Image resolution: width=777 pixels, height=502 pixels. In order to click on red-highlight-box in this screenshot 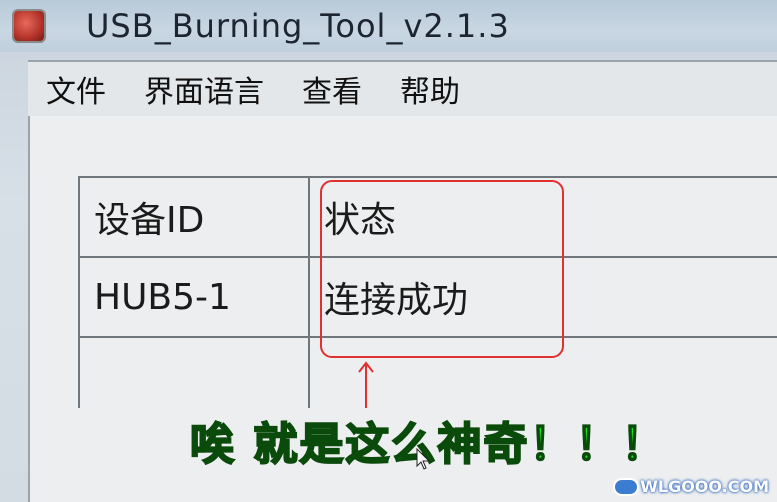, I will do `click(442, 269)`.